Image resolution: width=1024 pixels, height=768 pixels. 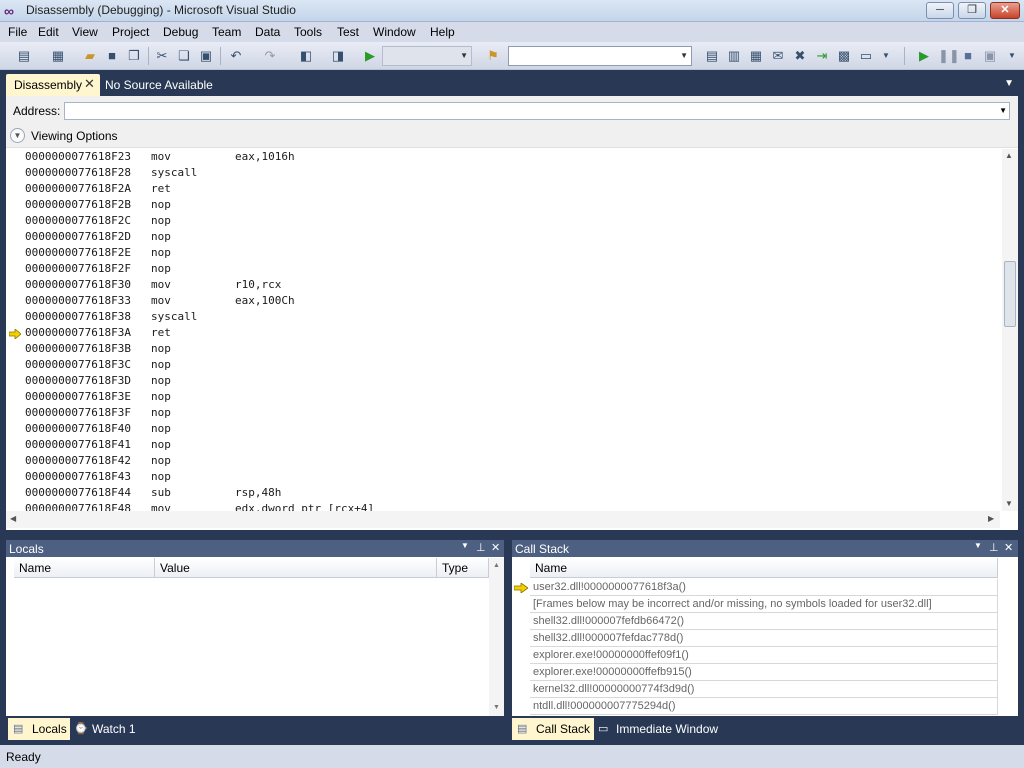 I want to click on menu-view: View, so click(x=85, y=32).